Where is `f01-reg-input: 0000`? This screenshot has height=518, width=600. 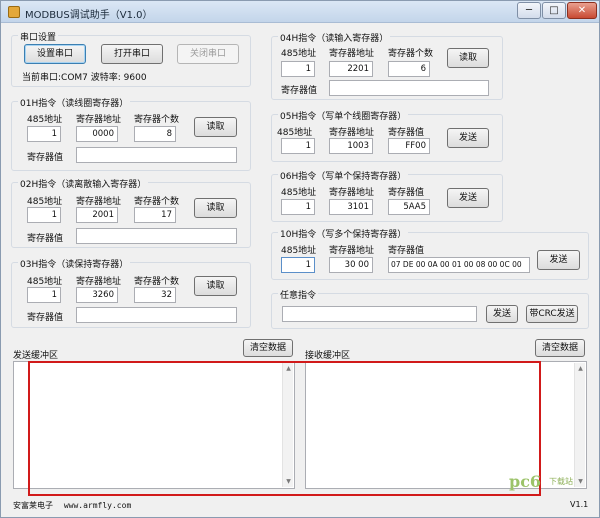 f01-reg-input: 0000 is located at coordinates (97, 134).